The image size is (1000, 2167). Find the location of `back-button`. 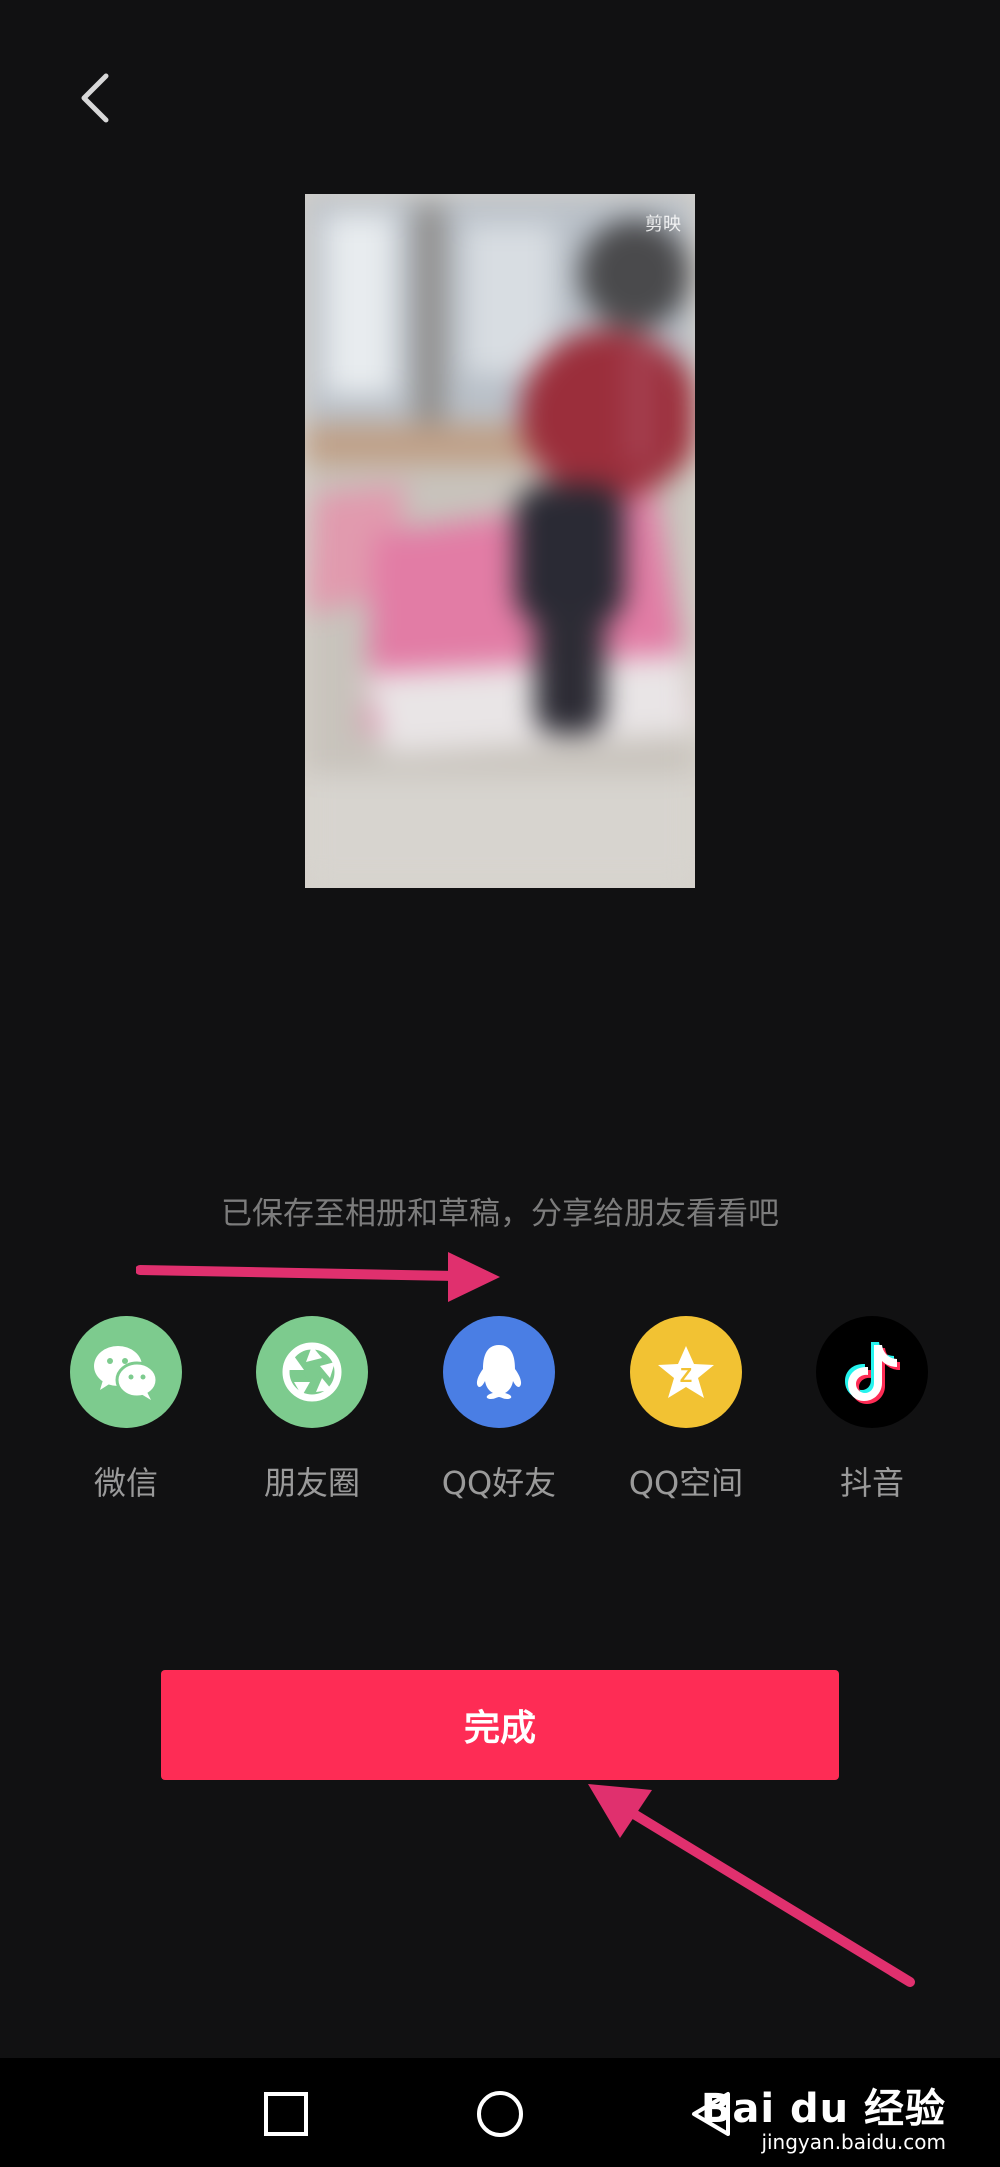

back-button is located at coordinates (94, 98).